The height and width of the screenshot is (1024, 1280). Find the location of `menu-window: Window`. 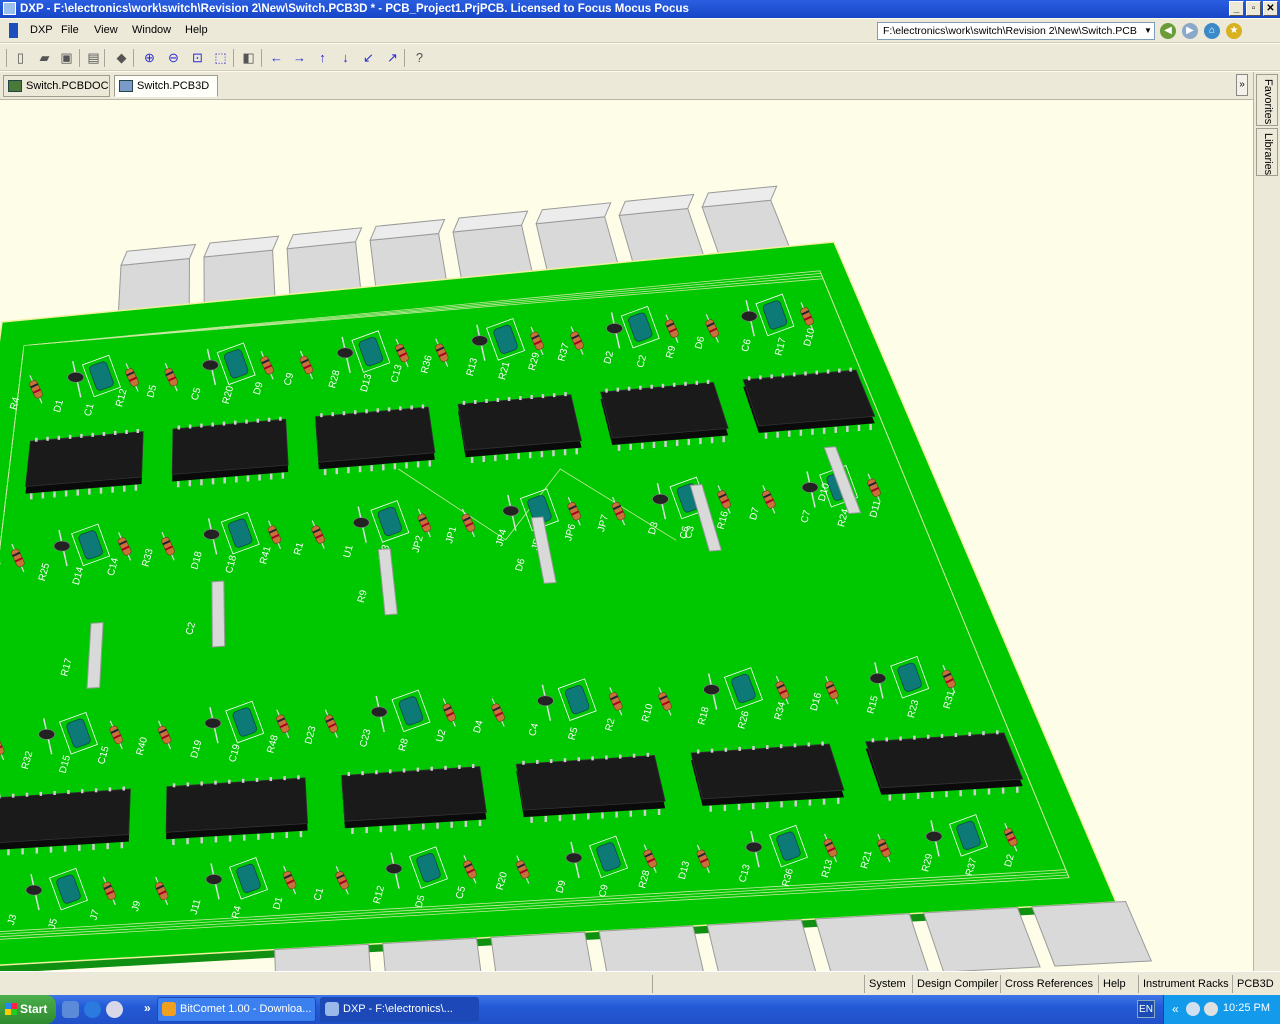

menu-window: Window is located at coordinates (151, 30).